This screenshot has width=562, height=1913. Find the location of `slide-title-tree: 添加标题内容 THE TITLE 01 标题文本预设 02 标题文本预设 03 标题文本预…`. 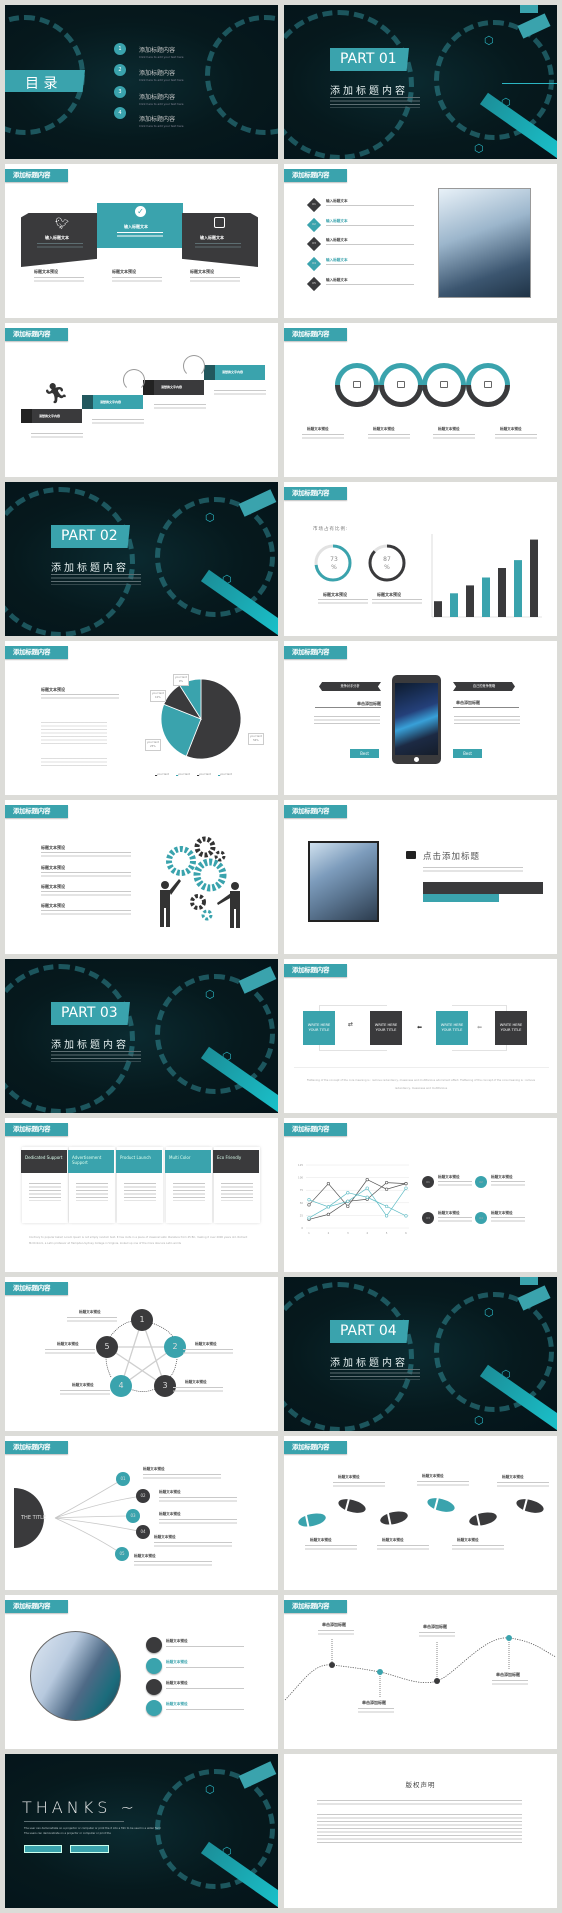

slide-title-tree: 添加标题内容 THE TITLE 01 标题文本预设 02 标题文本预设 03 标题文本预… is located at coordinates (141, 1513).